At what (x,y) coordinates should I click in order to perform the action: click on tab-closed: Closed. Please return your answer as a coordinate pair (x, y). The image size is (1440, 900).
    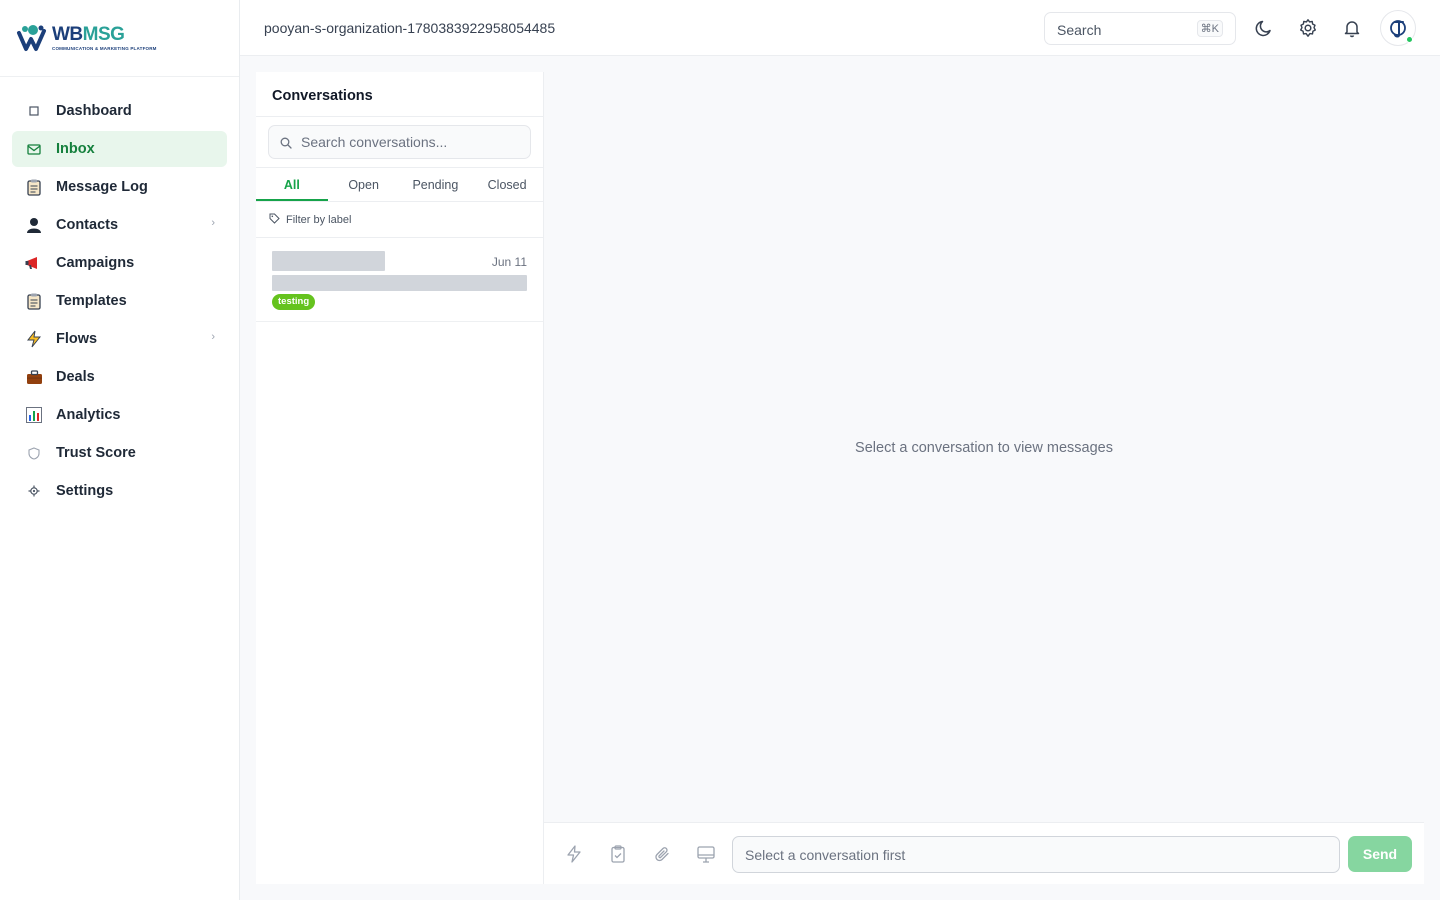
    Looking at the image, I should click on (507, 184).